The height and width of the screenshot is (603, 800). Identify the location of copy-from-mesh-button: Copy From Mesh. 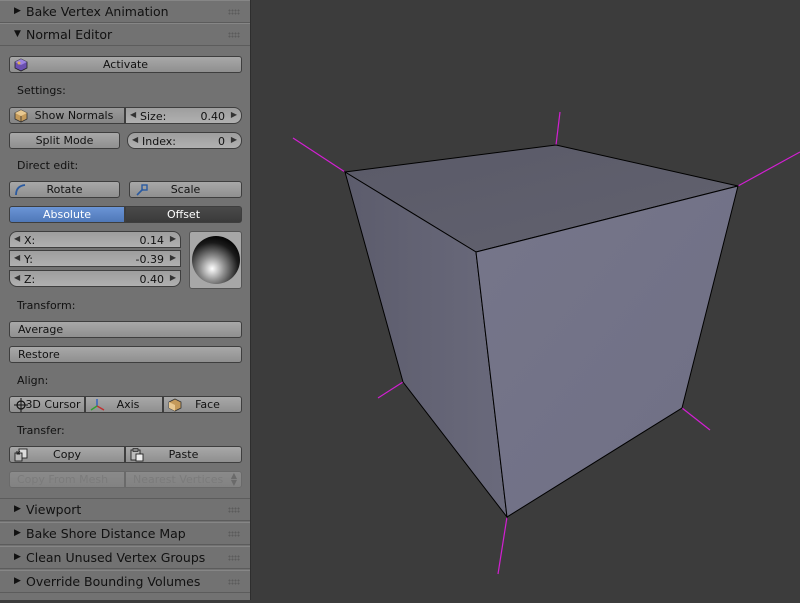
(67, 479).